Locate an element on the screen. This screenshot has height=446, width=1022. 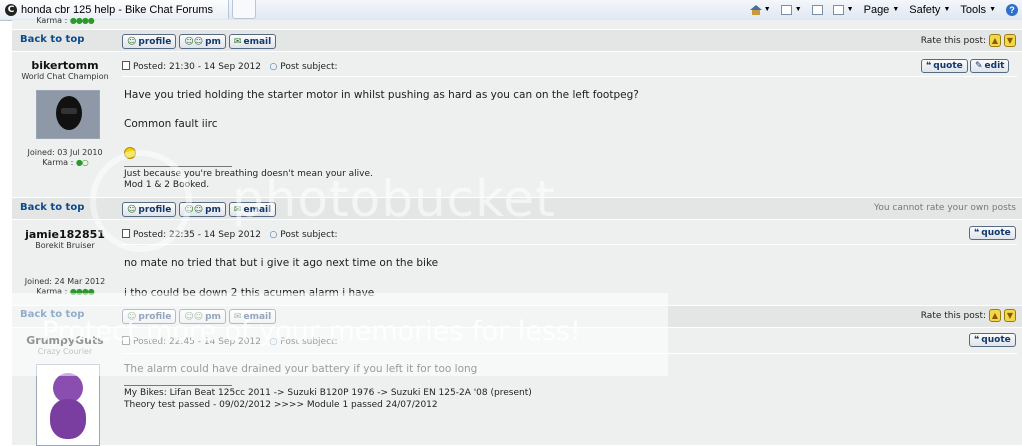
help-icon: ? is located at coordinates (1012, 9).